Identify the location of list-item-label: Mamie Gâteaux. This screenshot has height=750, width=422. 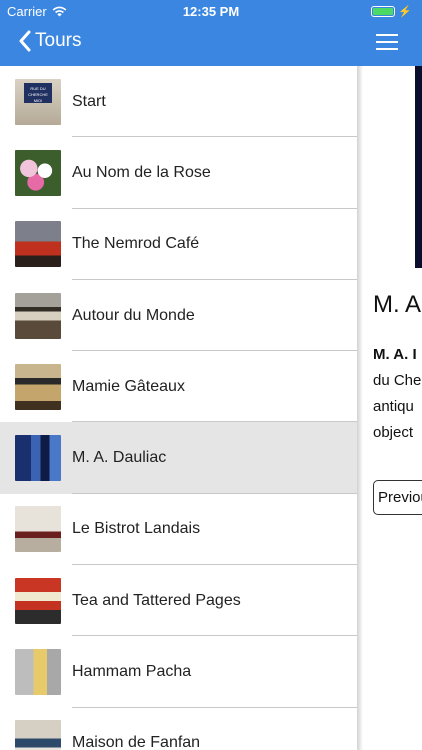
(128, 386).